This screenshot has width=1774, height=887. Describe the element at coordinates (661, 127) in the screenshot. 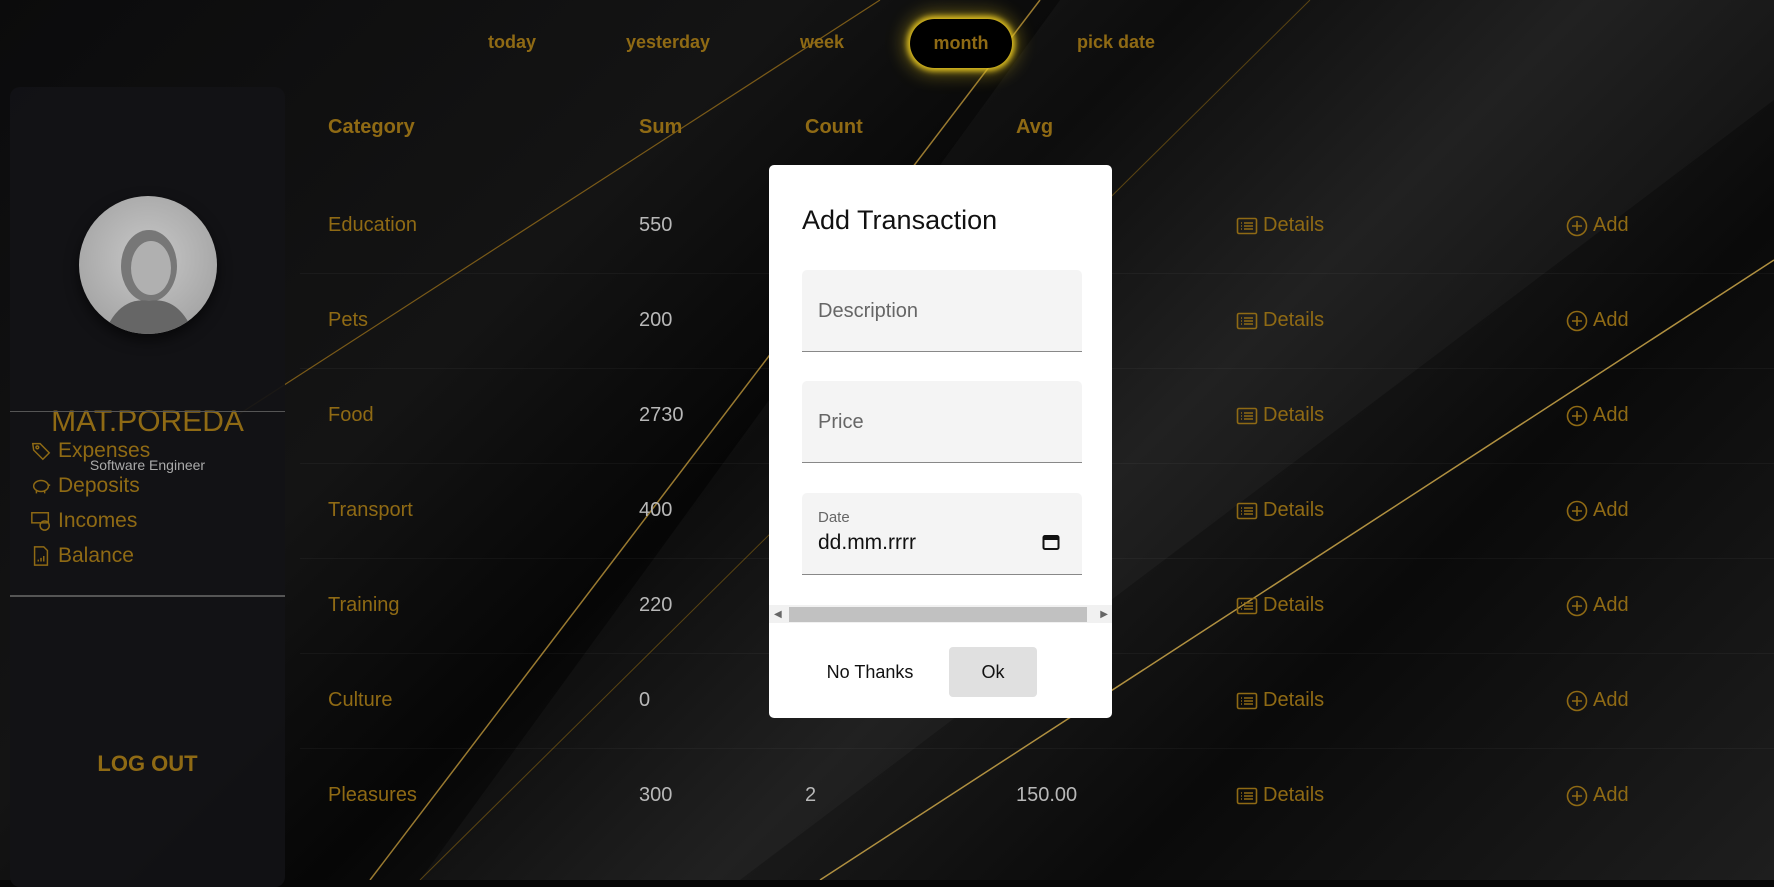

I see `header-sum: Sum` at that location.